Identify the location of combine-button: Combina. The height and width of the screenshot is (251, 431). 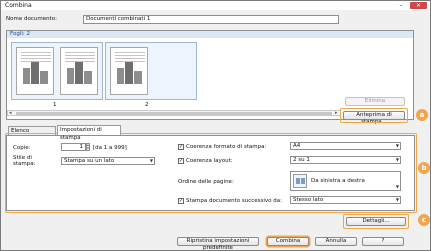
(288, 241).